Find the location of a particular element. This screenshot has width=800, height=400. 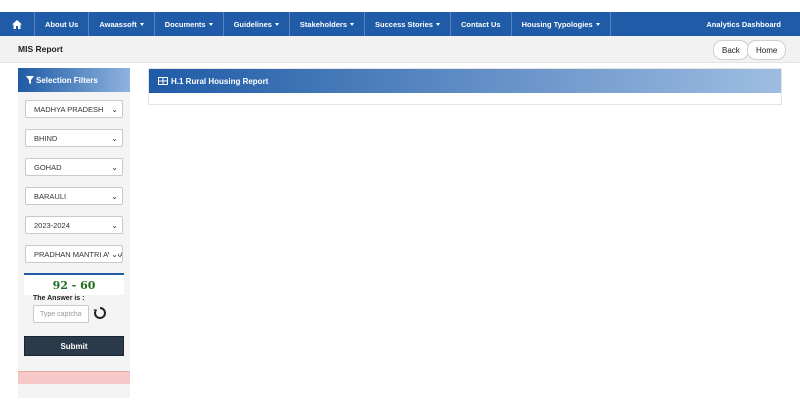

year-select: 2023-2024 ⌄ is located at coordinates (74, 225).